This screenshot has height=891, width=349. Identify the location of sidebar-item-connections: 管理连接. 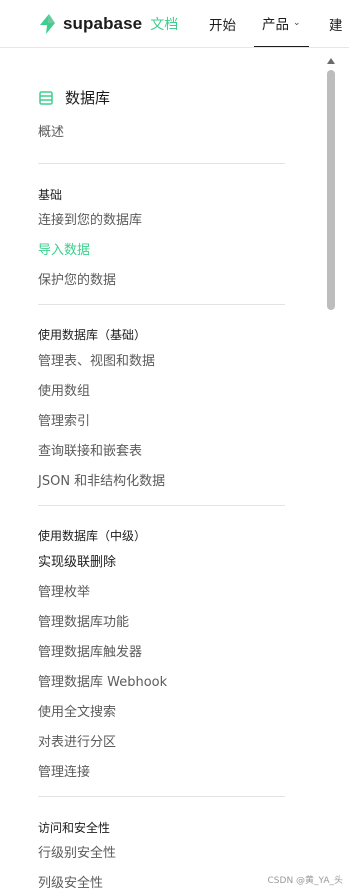
(64, 773).